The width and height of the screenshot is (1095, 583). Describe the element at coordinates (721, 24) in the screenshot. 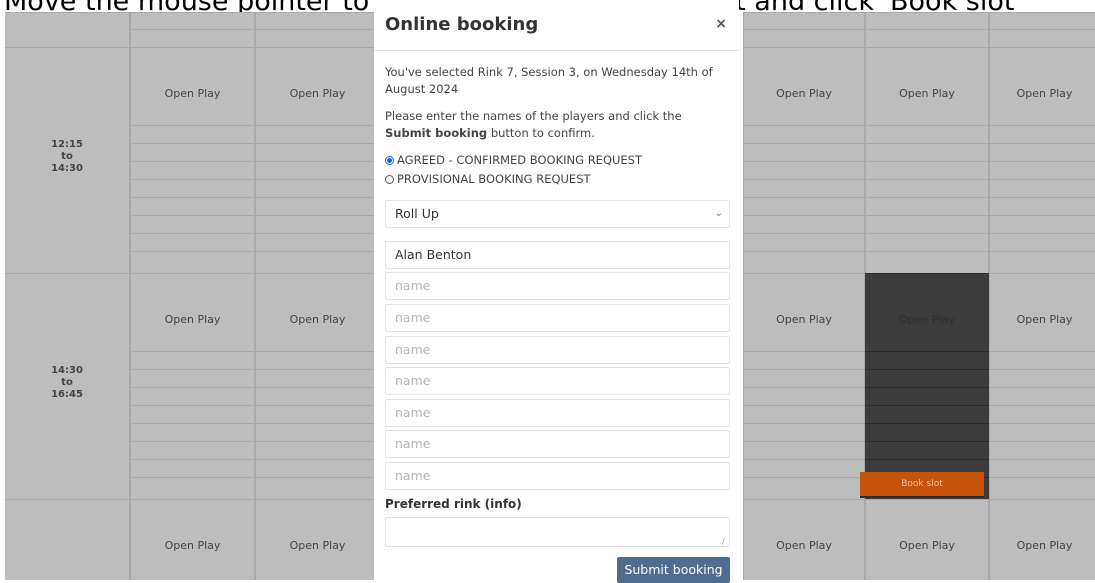

I see `close-icon: ×` at that location.